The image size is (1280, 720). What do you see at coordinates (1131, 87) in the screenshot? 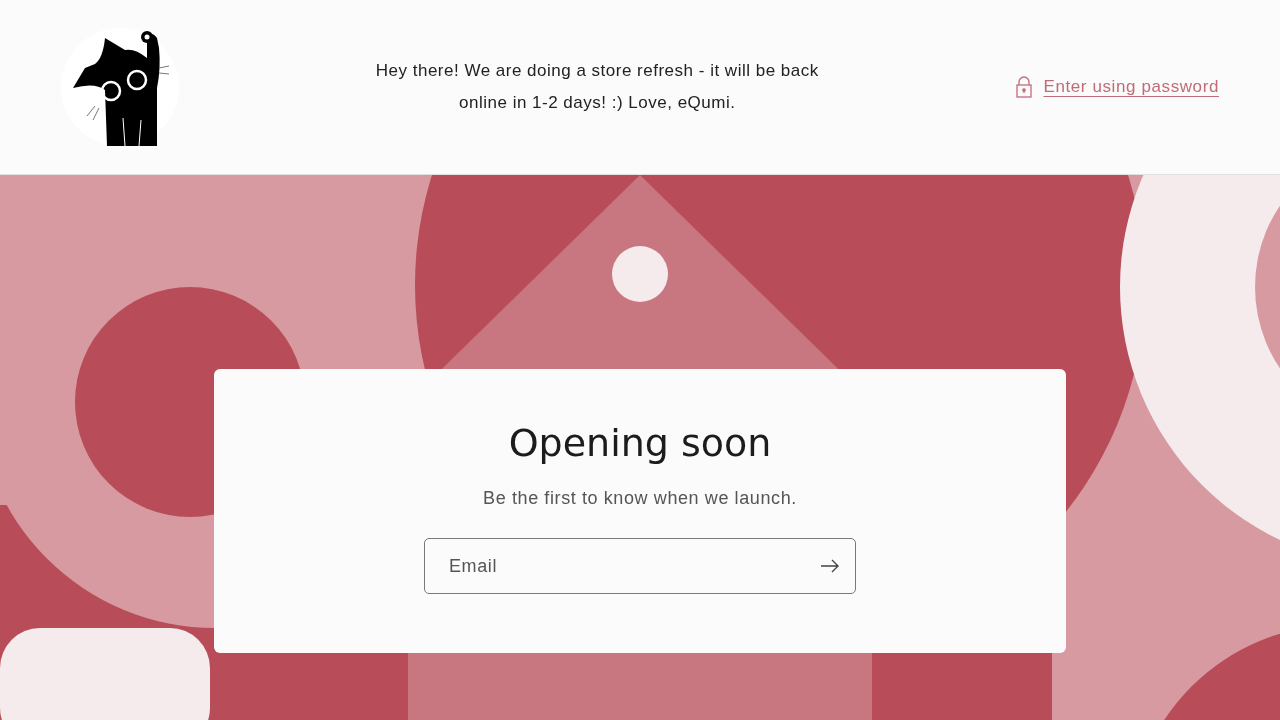
I see `password-link: Enter using password` at bounding box center [1131, 87].